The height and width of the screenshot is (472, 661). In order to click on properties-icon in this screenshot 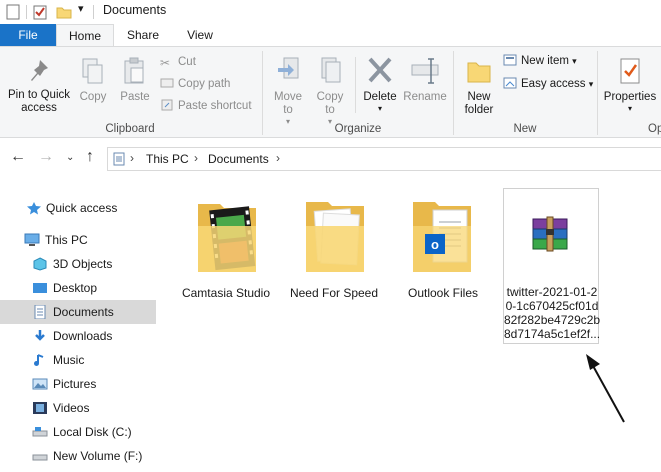, I will do `click(630, 71)`.